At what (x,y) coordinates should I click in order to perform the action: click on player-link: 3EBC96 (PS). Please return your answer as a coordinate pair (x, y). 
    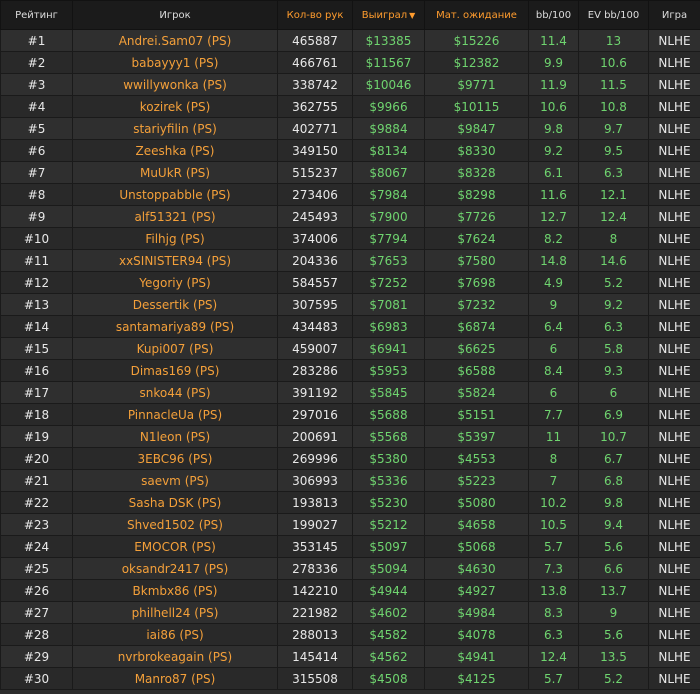
    Looking at the image, I should click on (175, 458).